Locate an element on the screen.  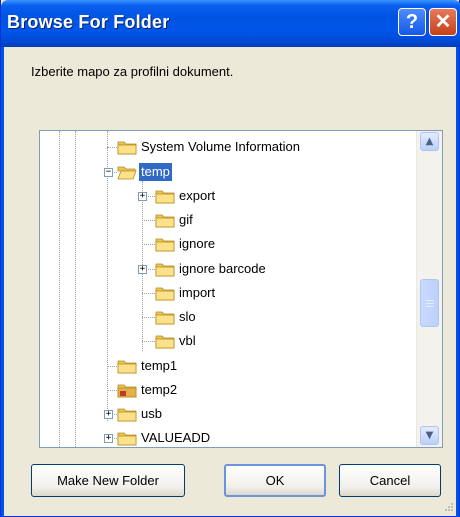
tree-item-label: System Volume Information is located at coordinates (220, 146).